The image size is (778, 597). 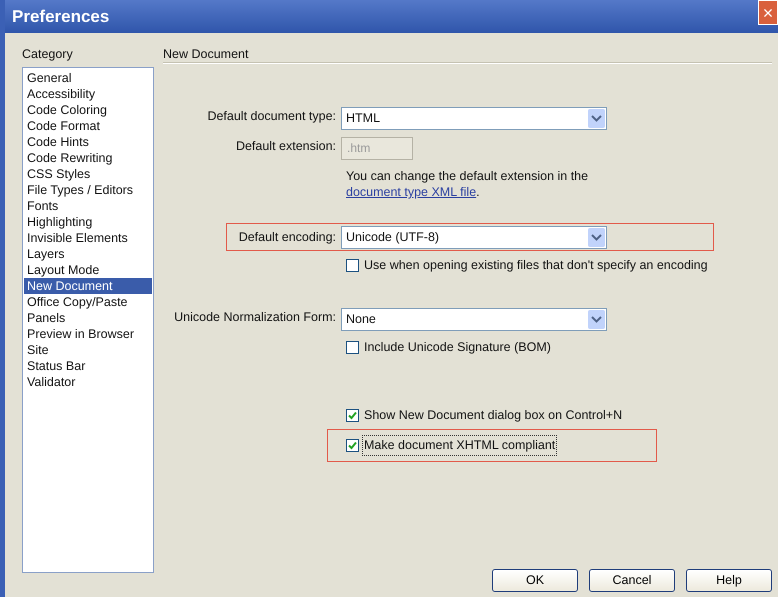 I want to click on dropdown: Unicode (UTF-8), so click(x=474, y=237).